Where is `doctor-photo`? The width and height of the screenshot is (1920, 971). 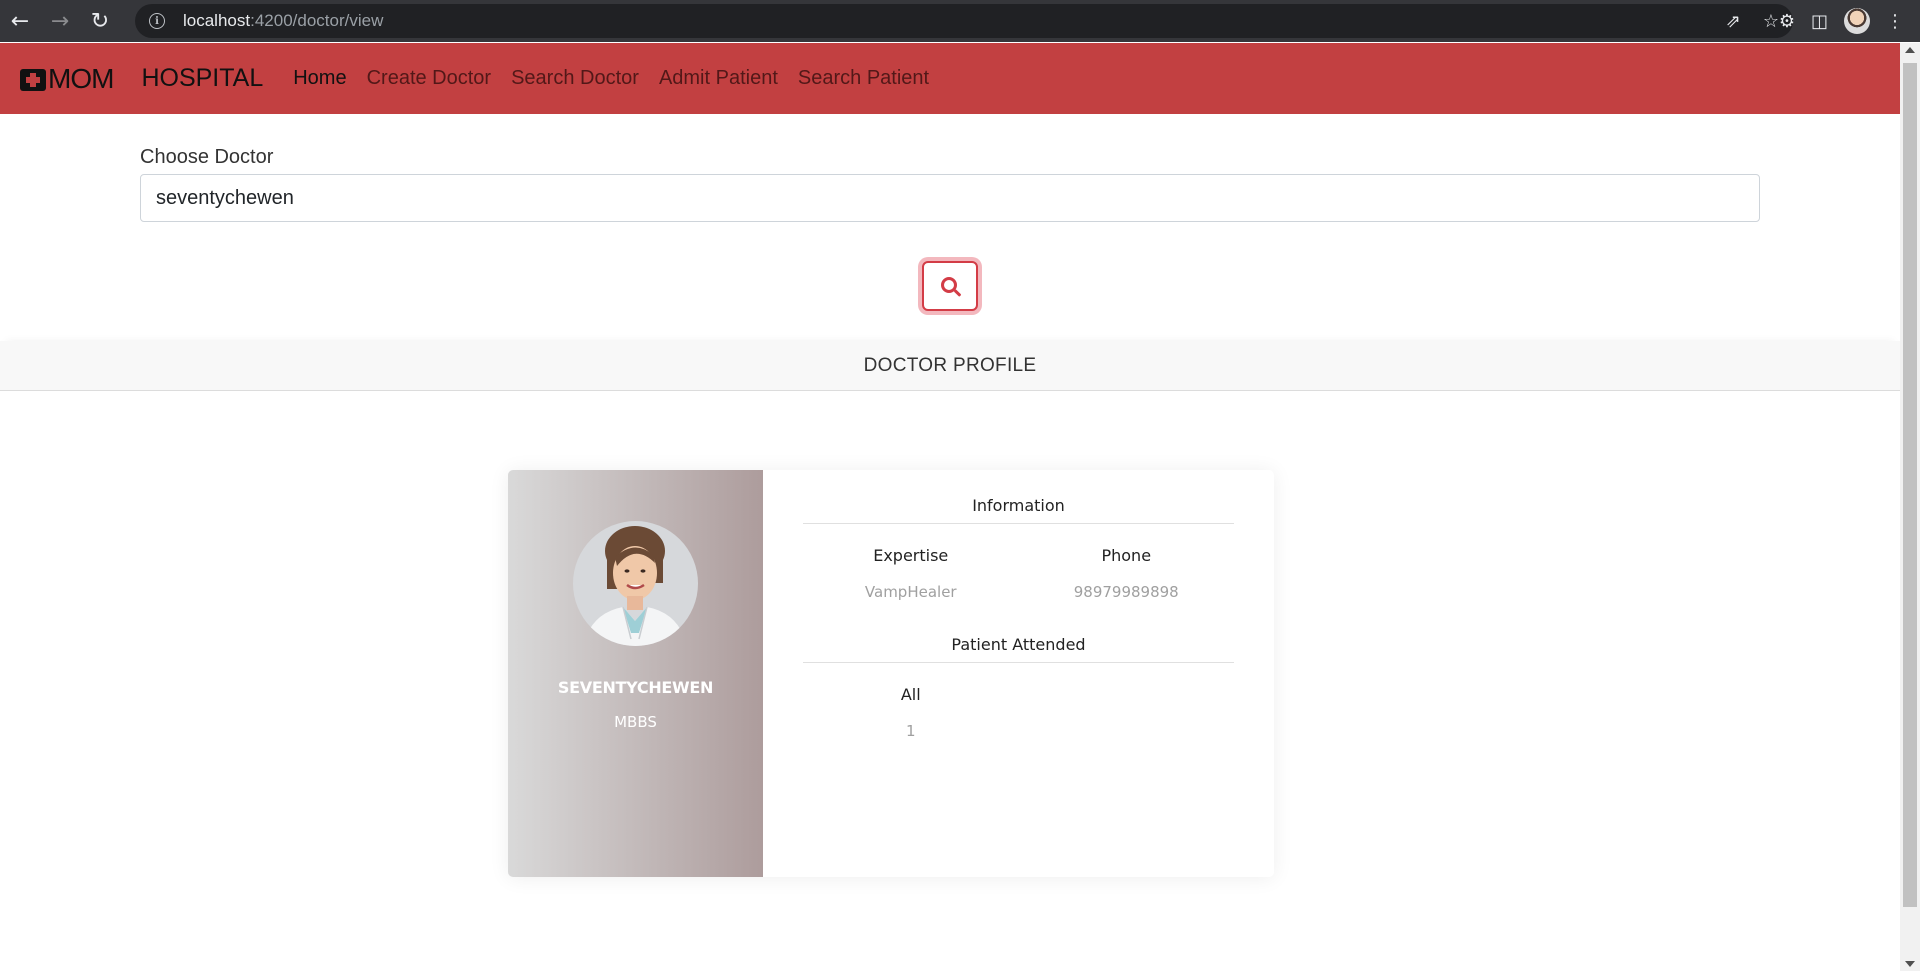
doctor-photo is located at coordinates (635, 583).